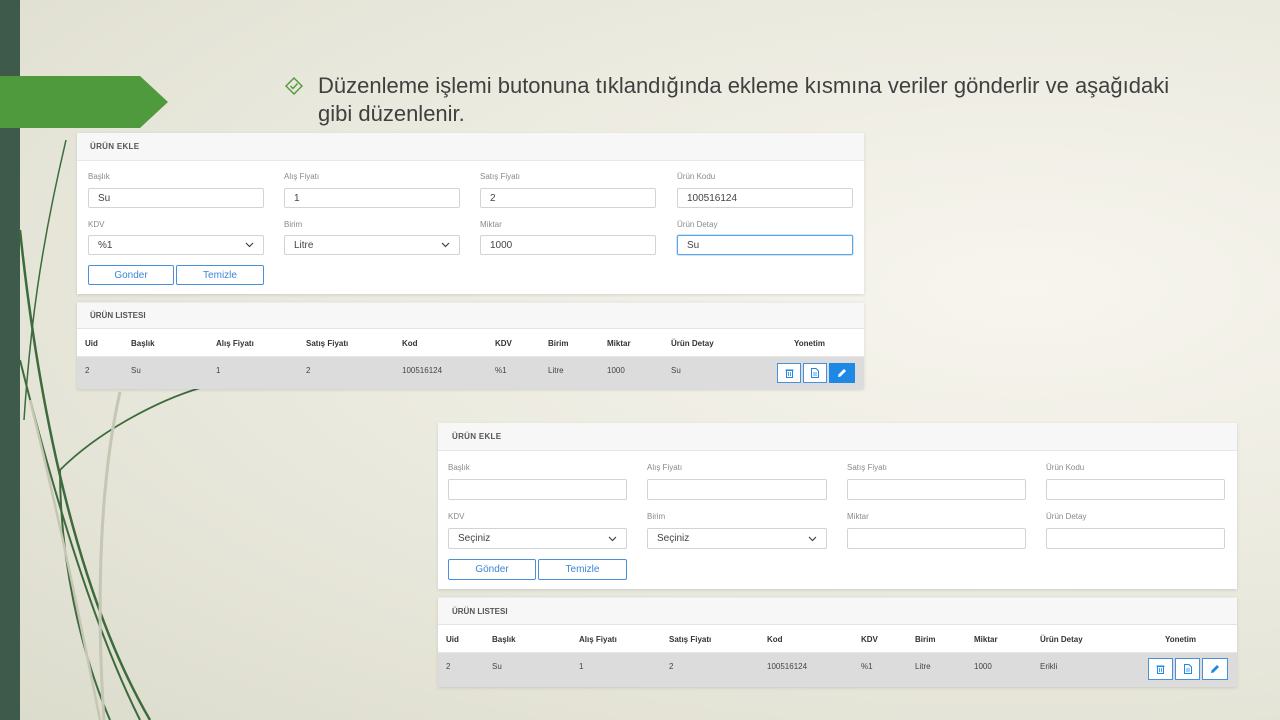 This screenshot has height=720, width=1280. Describe the element at coordinates (837, 670) in the screenshot. I see `table-row: 2 Su 1 2 100516124 %1 Litre 1000 Erikli` at that location.